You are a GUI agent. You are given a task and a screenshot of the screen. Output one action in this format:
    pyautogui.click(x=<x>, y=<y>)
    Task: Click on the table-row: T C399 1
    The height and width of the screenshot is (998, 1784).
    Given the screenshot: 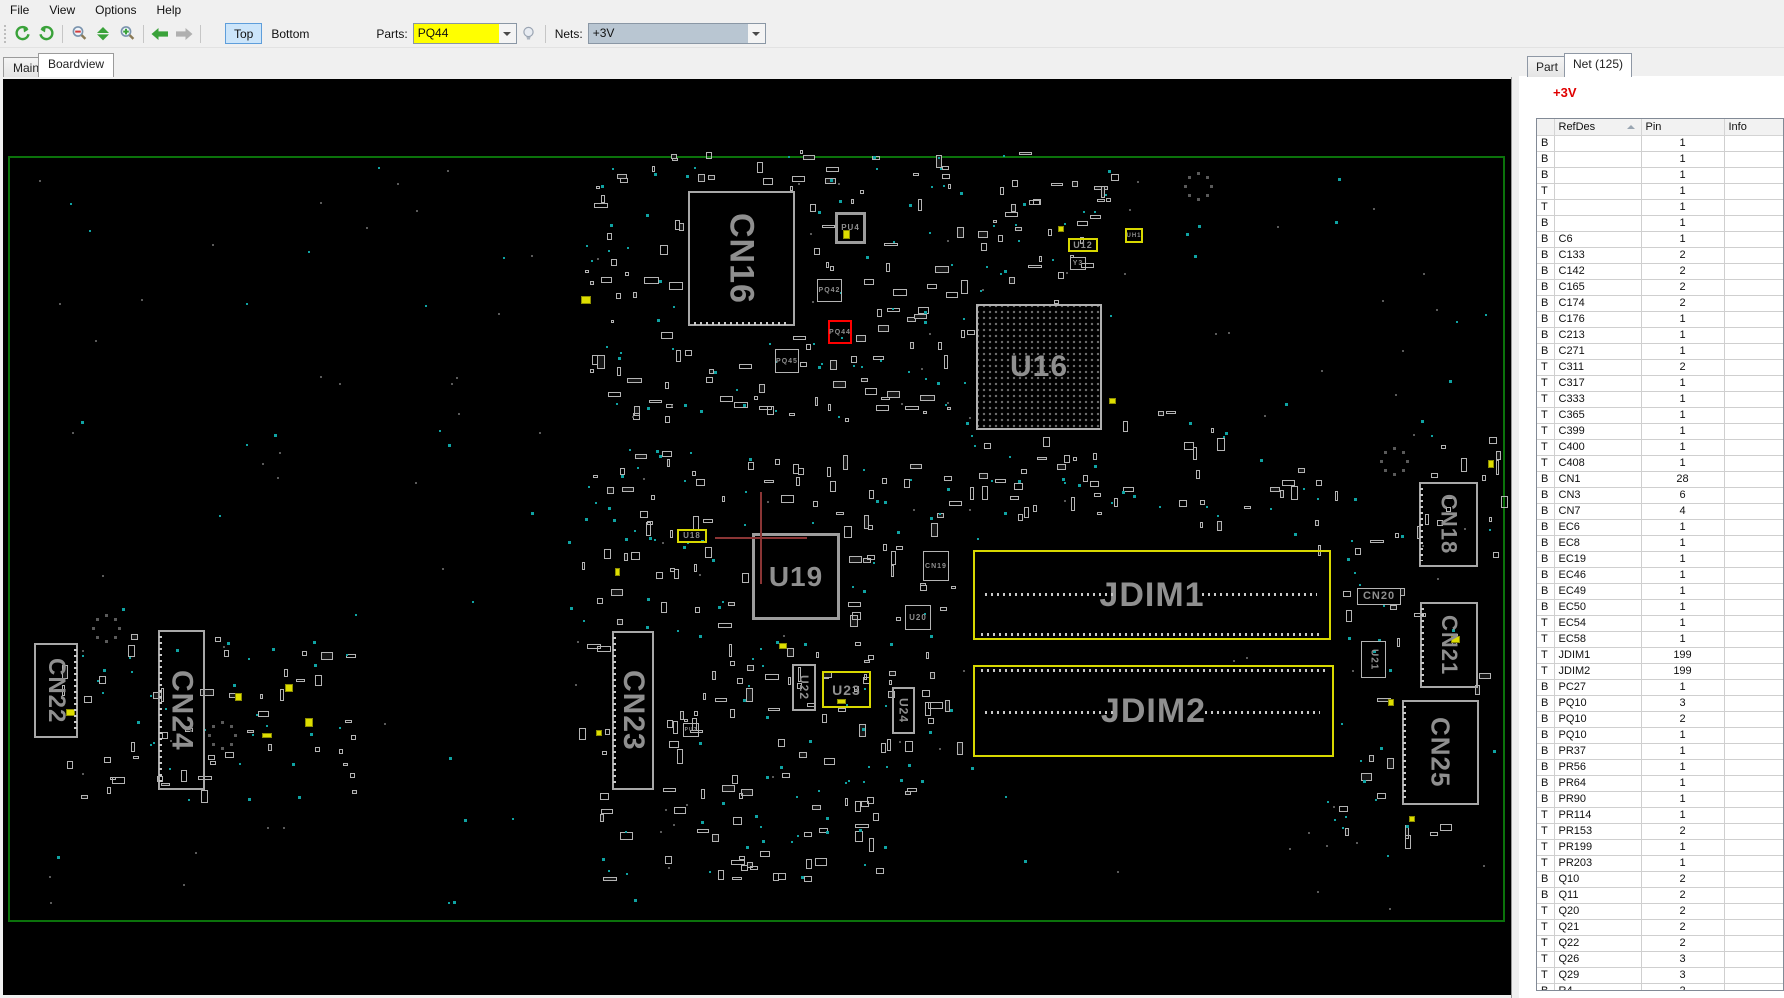 What is the action you would take?
    pyautogui.click(x=1660, y=431)
    